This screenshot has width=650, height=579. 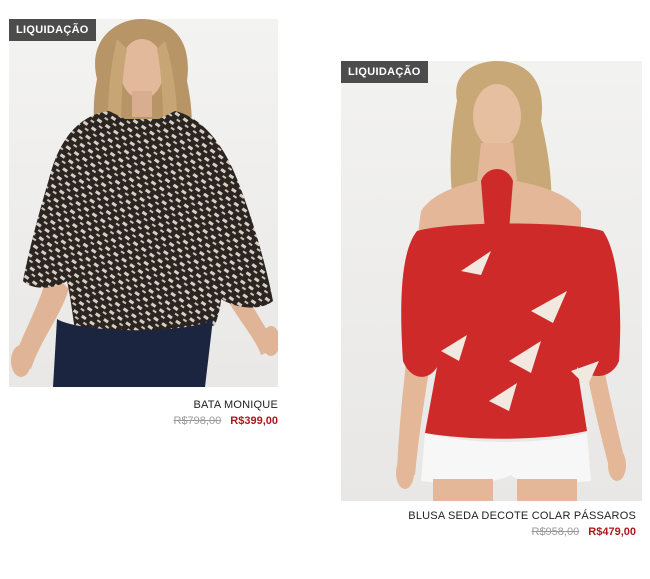 What do you see at coordinates (612, 532) in the screenshot?
I see `sale-price: R$479,00` at bounding box center [612, 532].